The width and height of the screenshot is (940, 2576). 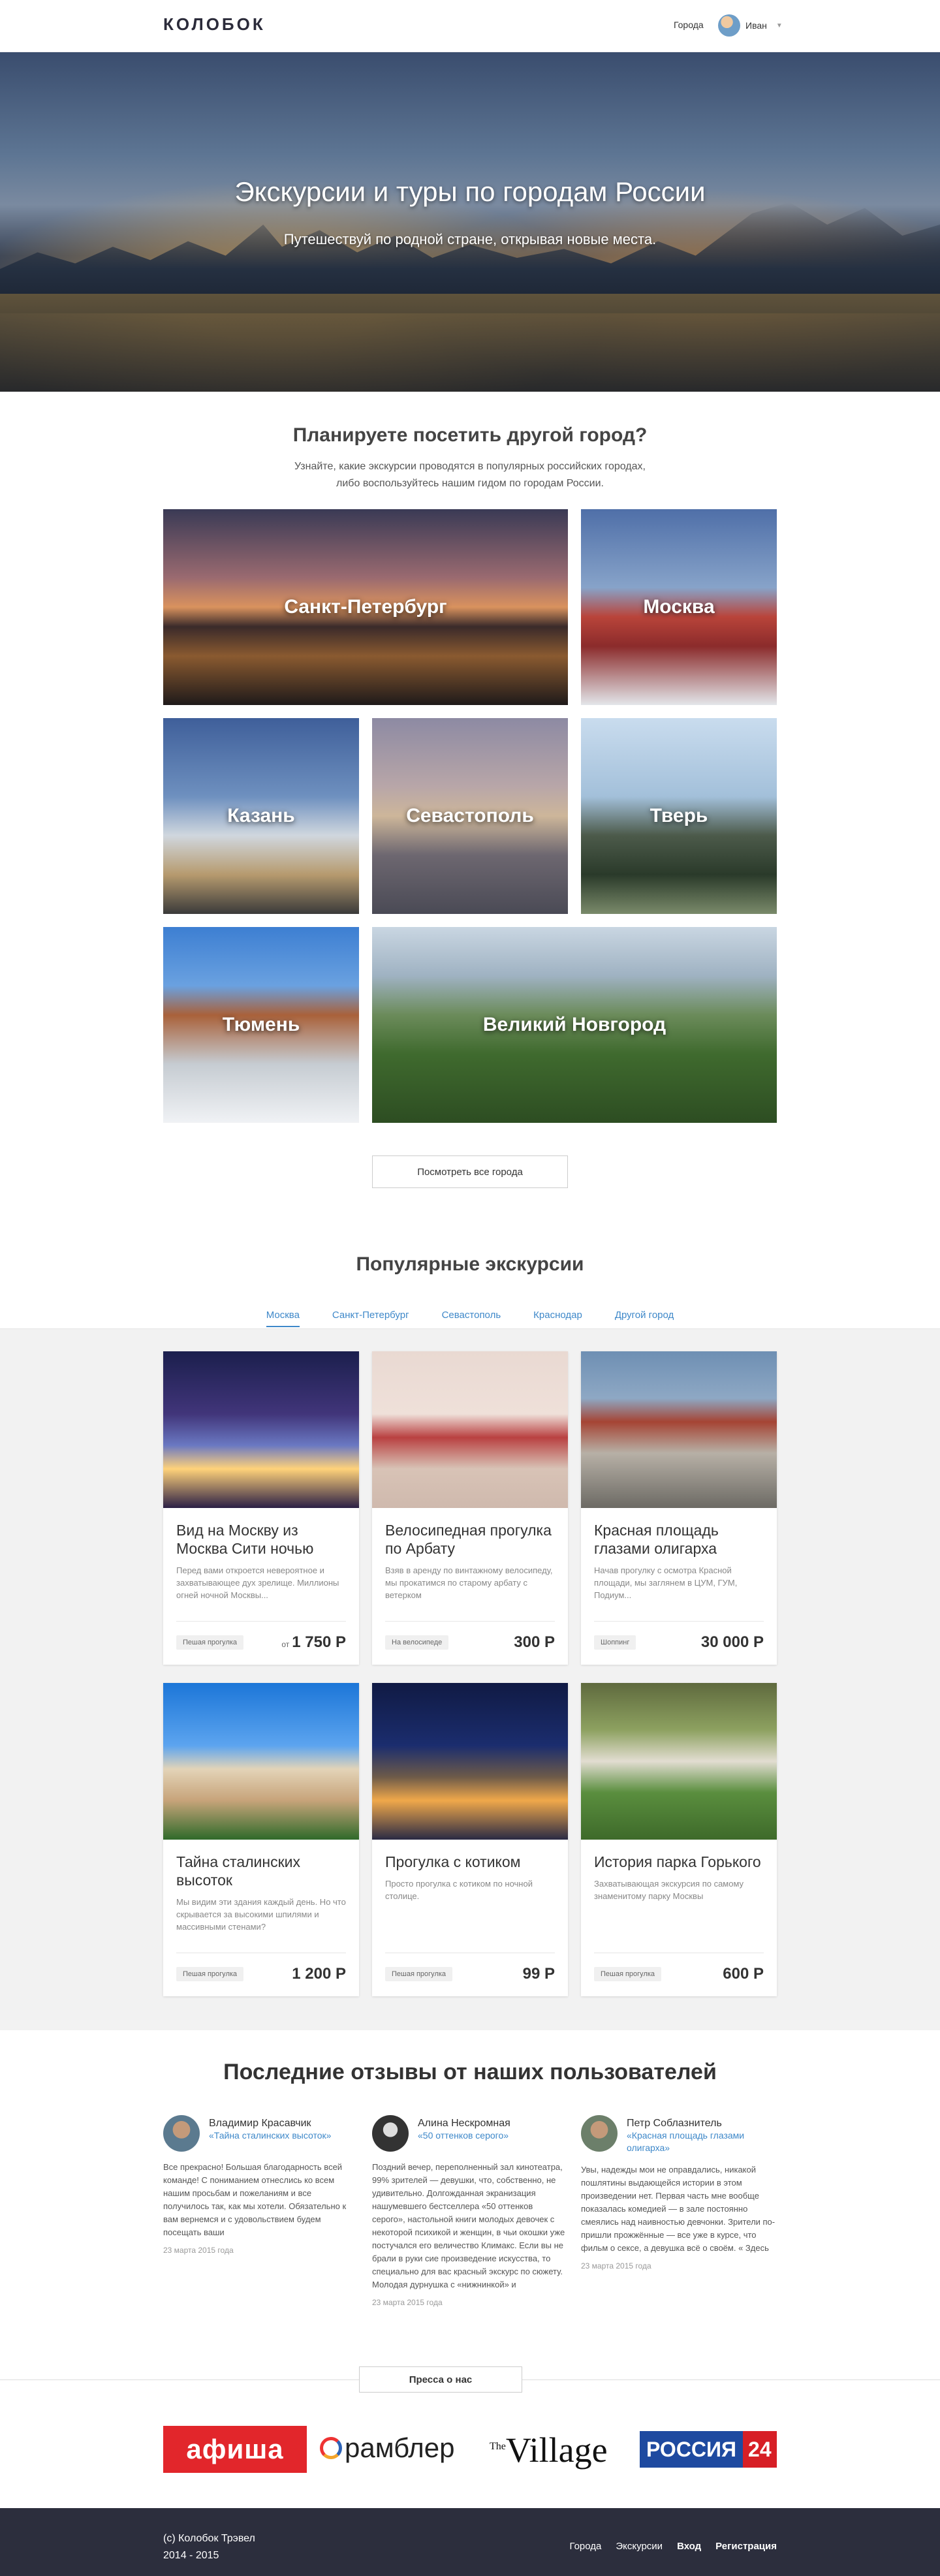 I want to click on rambler-icon, so click(x=331, y=2448).